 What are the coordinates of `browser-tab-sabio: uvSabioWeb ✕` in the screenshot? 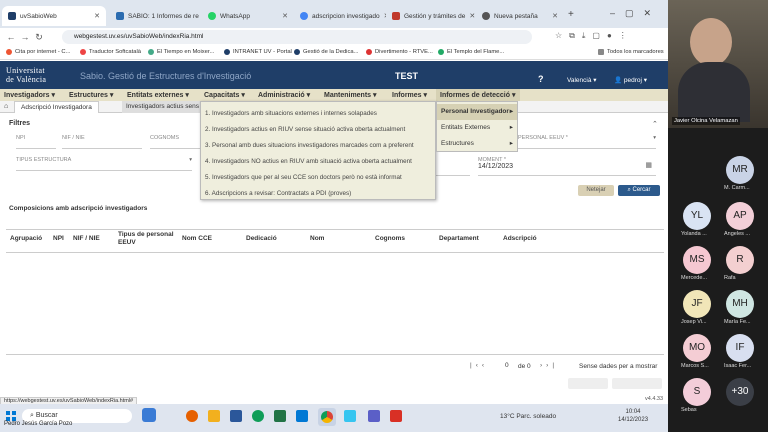 It's located at (54, 16).